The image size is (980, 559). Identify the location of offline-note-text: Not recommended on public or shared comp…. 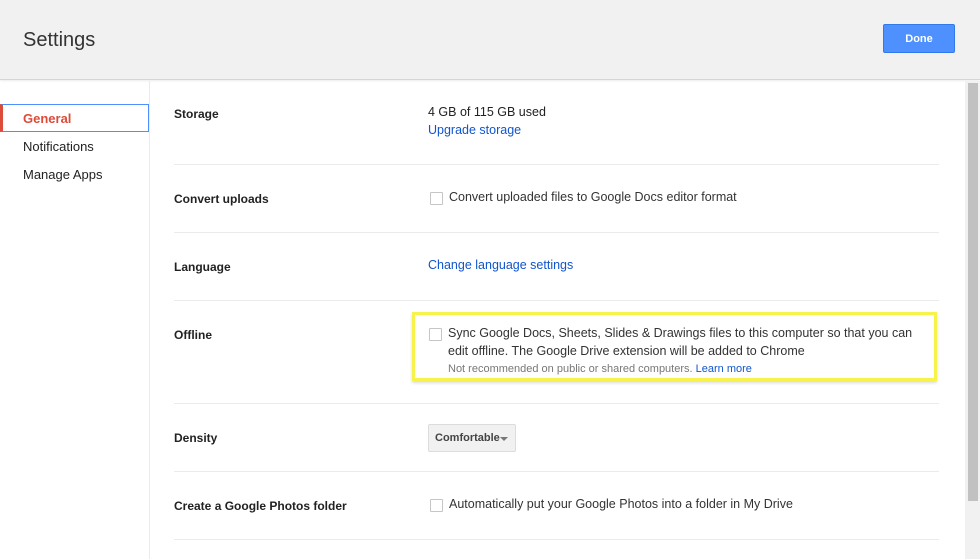
(570, 369).